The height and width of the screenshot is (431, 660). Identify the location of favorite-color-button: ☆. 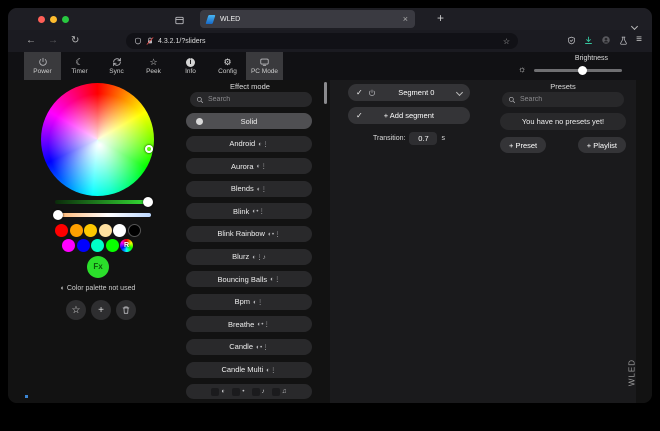
(76, 310).